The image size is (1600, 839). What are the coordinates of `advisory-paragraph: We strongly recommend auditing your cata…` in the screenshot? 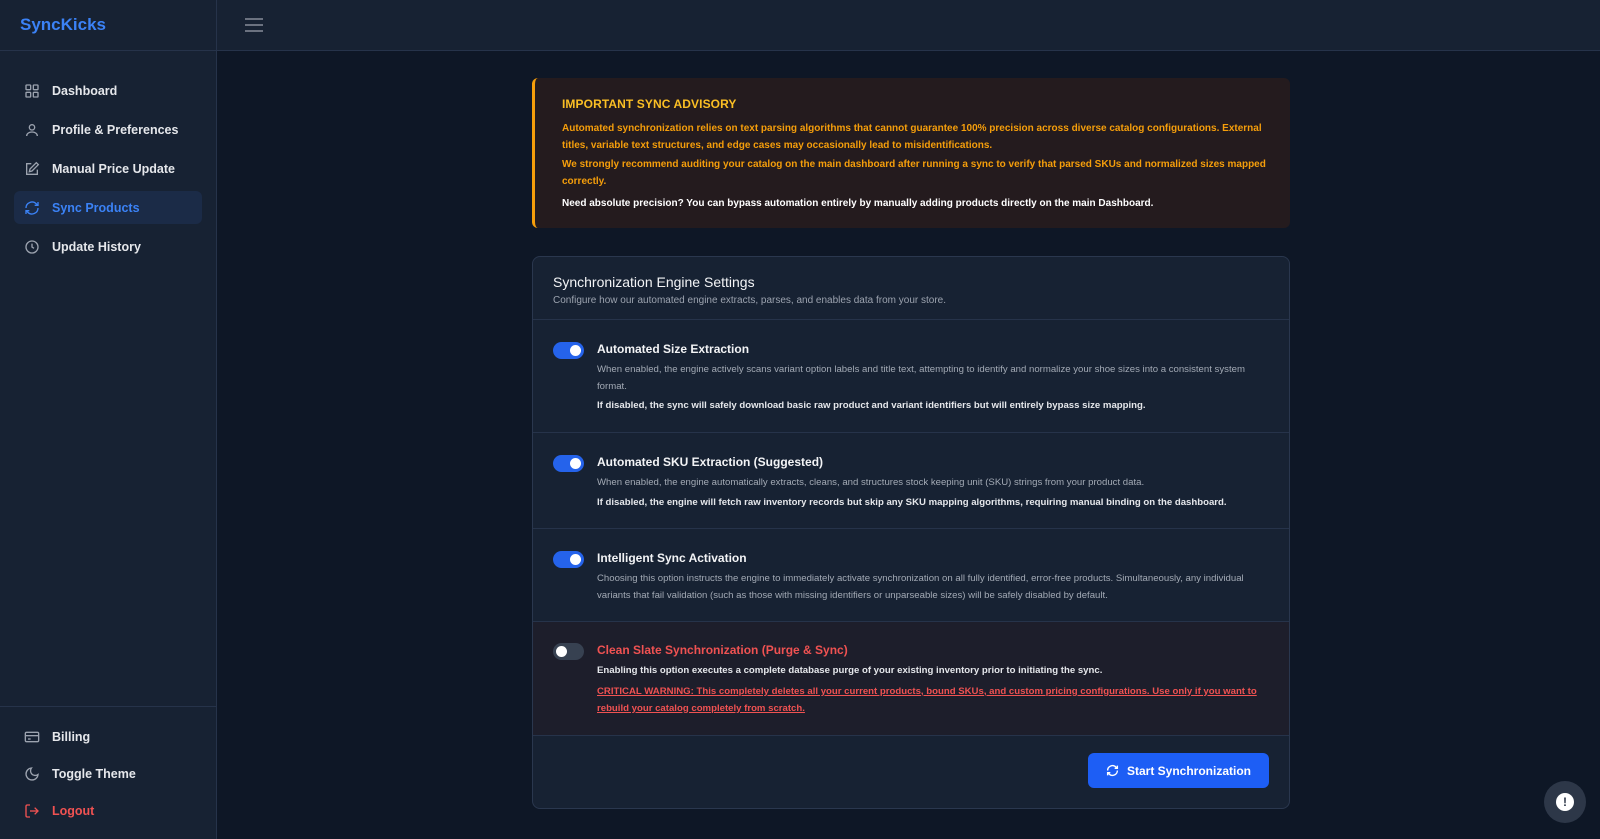 It's located at (914, 173).